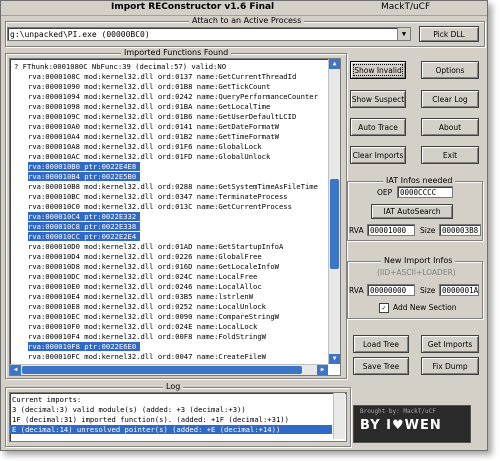 The width and height of the screenshot is (500, 461). I want to click on process-select: g:\unpacked\PI.exe (00000BC0) ▼, so click(209, 34).